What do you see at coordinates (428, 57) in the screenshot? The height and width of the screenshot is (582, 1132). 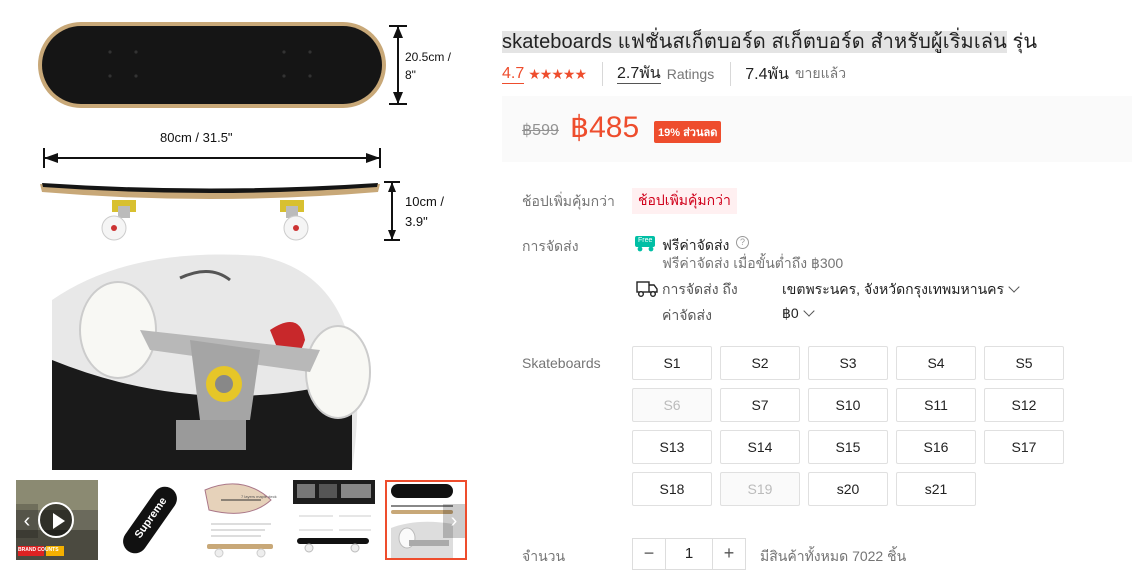 I see `width-label: 20.5cm /` at bounding box center [428, 57].